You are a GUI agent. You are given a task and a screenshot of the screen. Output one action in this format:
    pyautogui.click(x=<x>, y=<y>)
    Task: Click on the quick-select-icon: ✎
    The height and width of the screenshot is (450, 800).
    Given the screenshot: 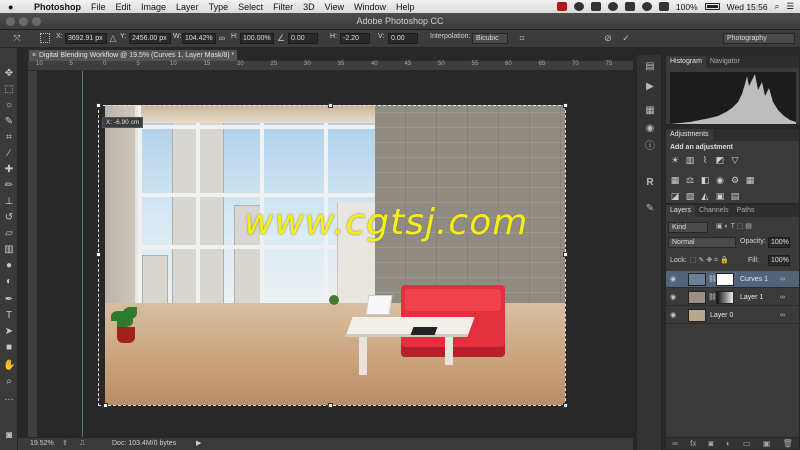 What is the action you would take?
    pyautogui.click(x=9, y=122)
    